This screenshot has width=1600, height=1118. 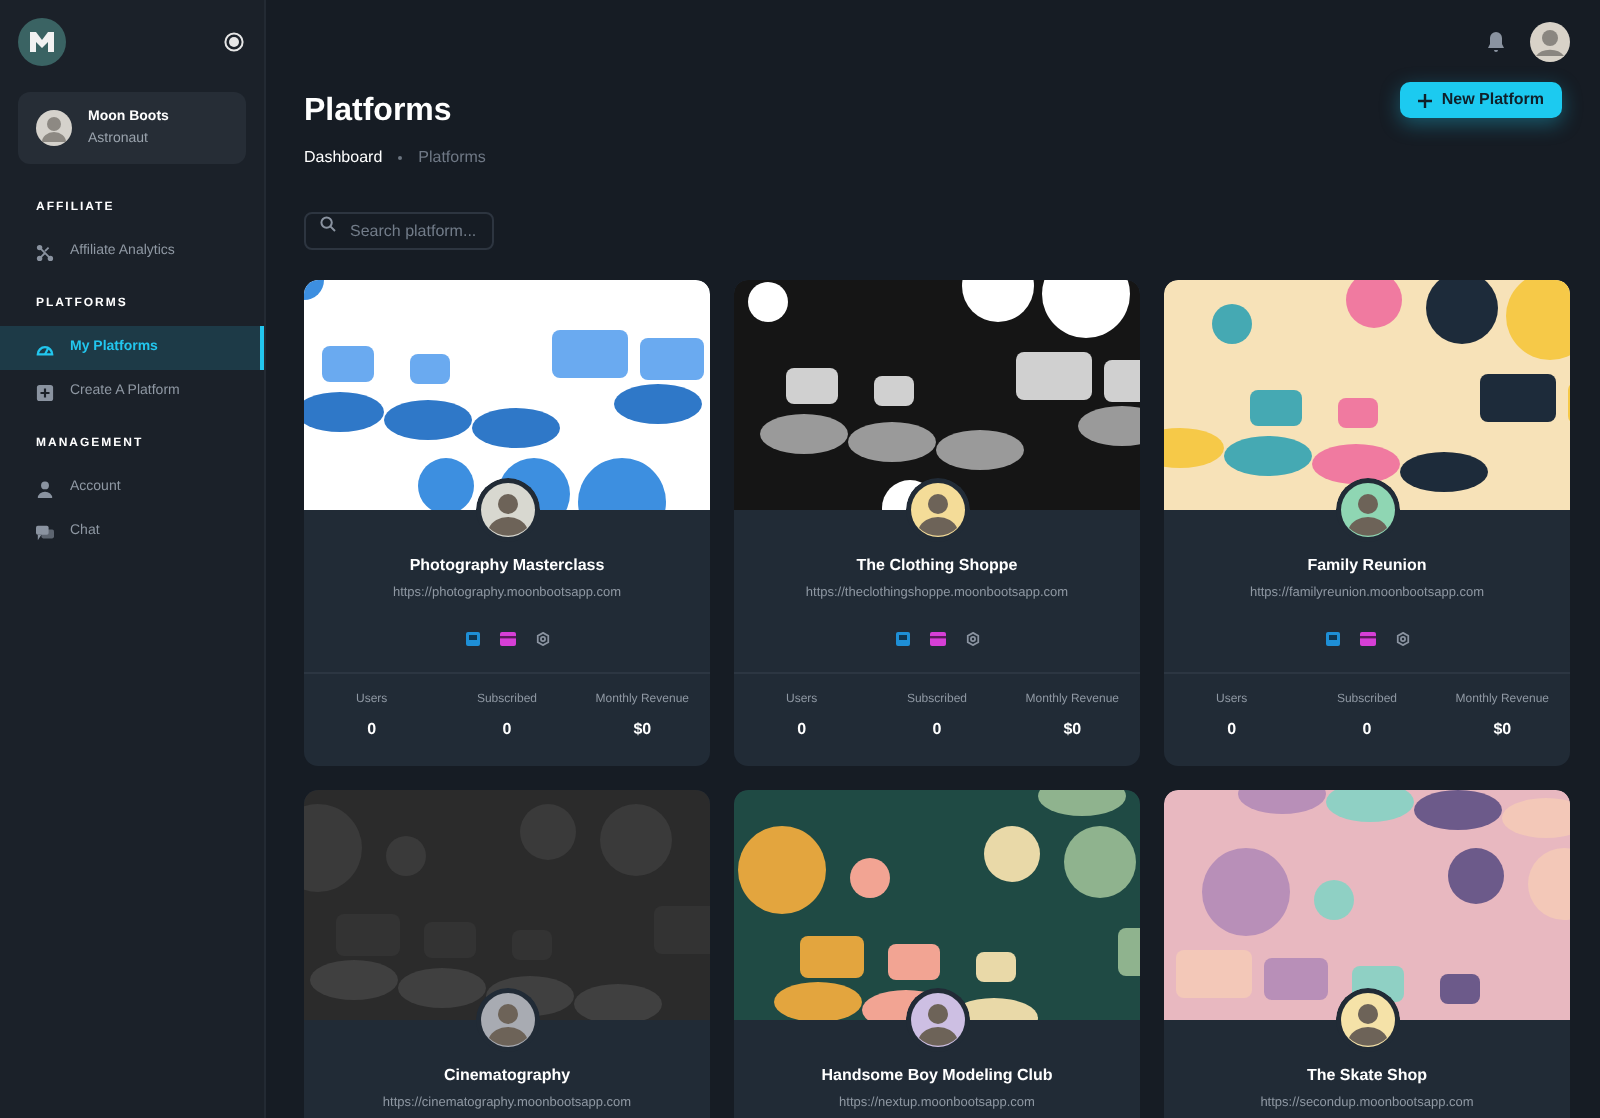 What do you see at coordinates (1424, 100) in the screenshot?
I see `plus-icon` at bounding box center [1424, 100].